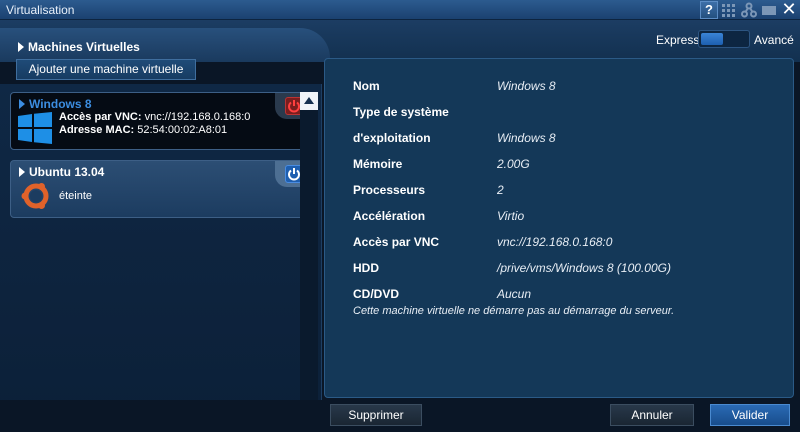 The width and height of the screenshot is (800, 432). What do you see at coordinates (750, 415) in the screenshot?
I see `validate-button: Valider` at bounding box center [750, 415].